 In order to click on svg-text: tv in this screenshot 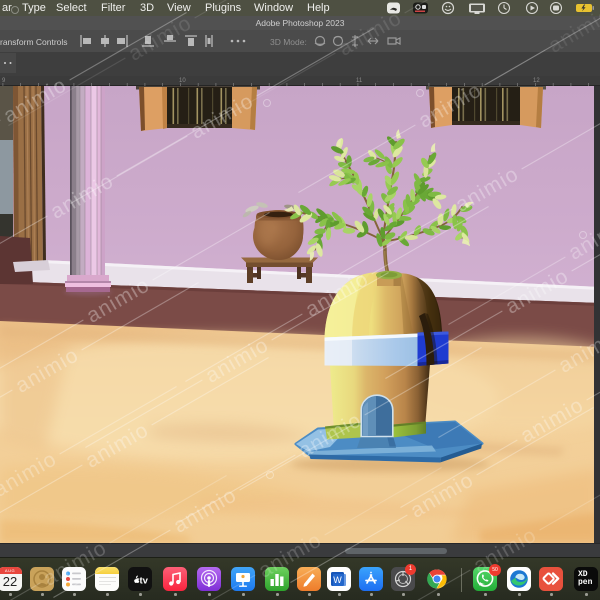, I will do `click(144, 581)`.